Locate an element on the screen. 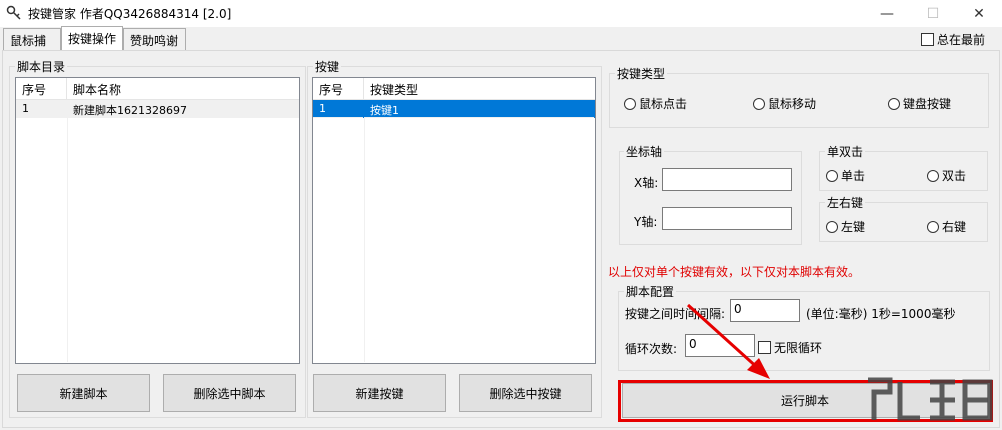 This screenshot has height=430, width=1002. table-row: 1 按键1 is located at coordinates (454, 109).